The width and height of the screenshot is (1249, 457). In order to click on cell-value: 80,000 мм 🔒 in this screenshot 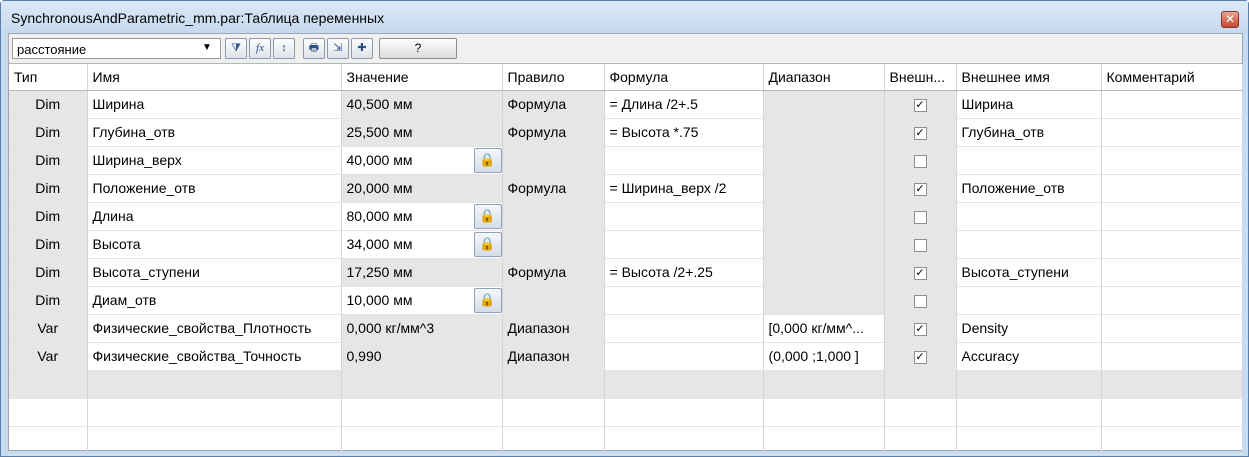, I will do `click(422, 216)`.